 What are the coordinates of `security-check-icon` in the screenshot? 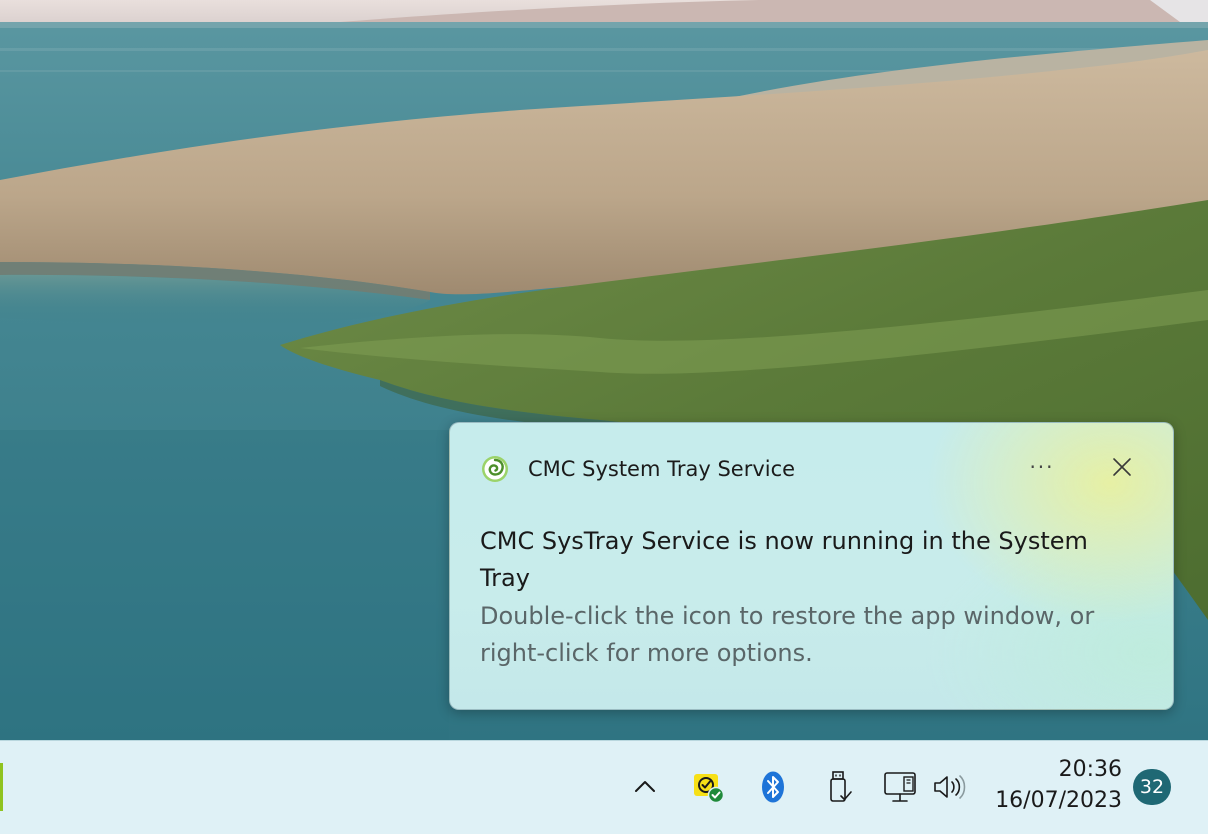 It's located at (709, 789).